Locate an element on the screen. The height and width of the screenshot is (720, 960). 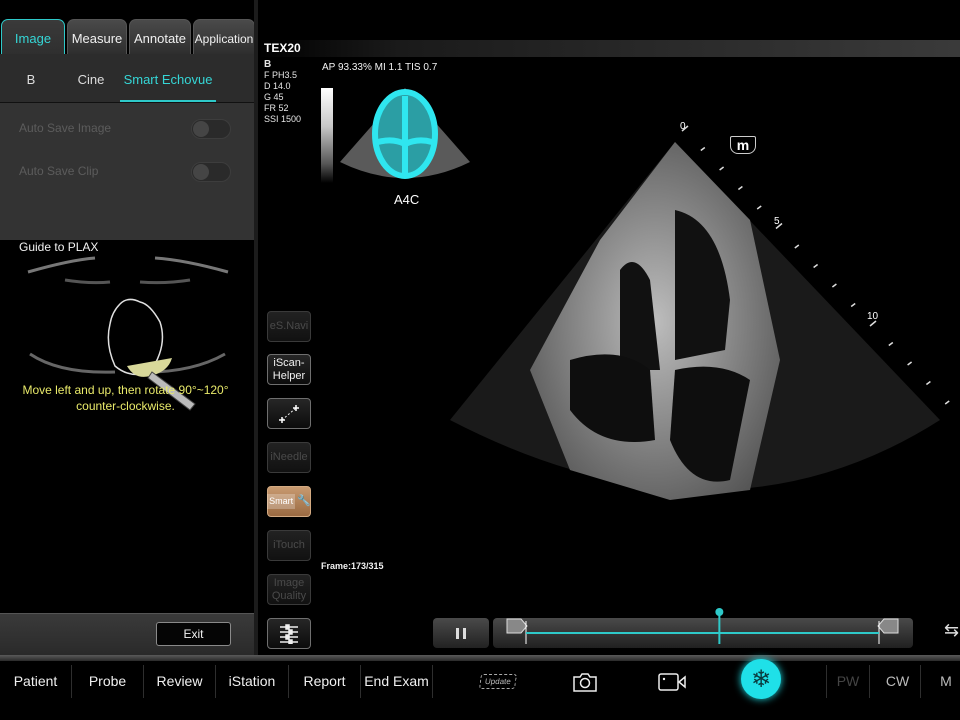
ineedle-button: iNeedle is located at coordinates (289, 457).